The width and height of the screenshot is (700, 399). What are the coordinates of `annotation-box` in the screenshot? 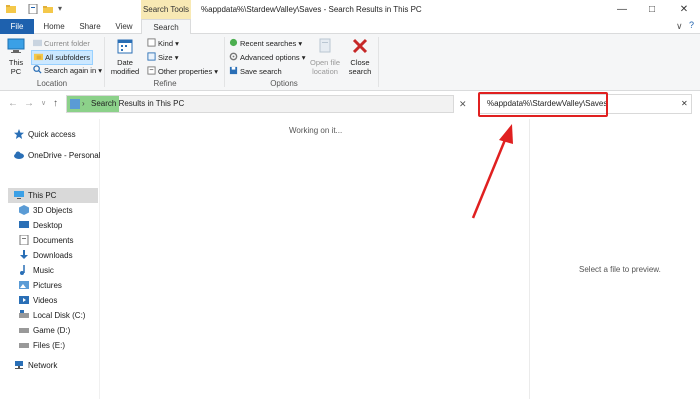 It's located at (543, 104).